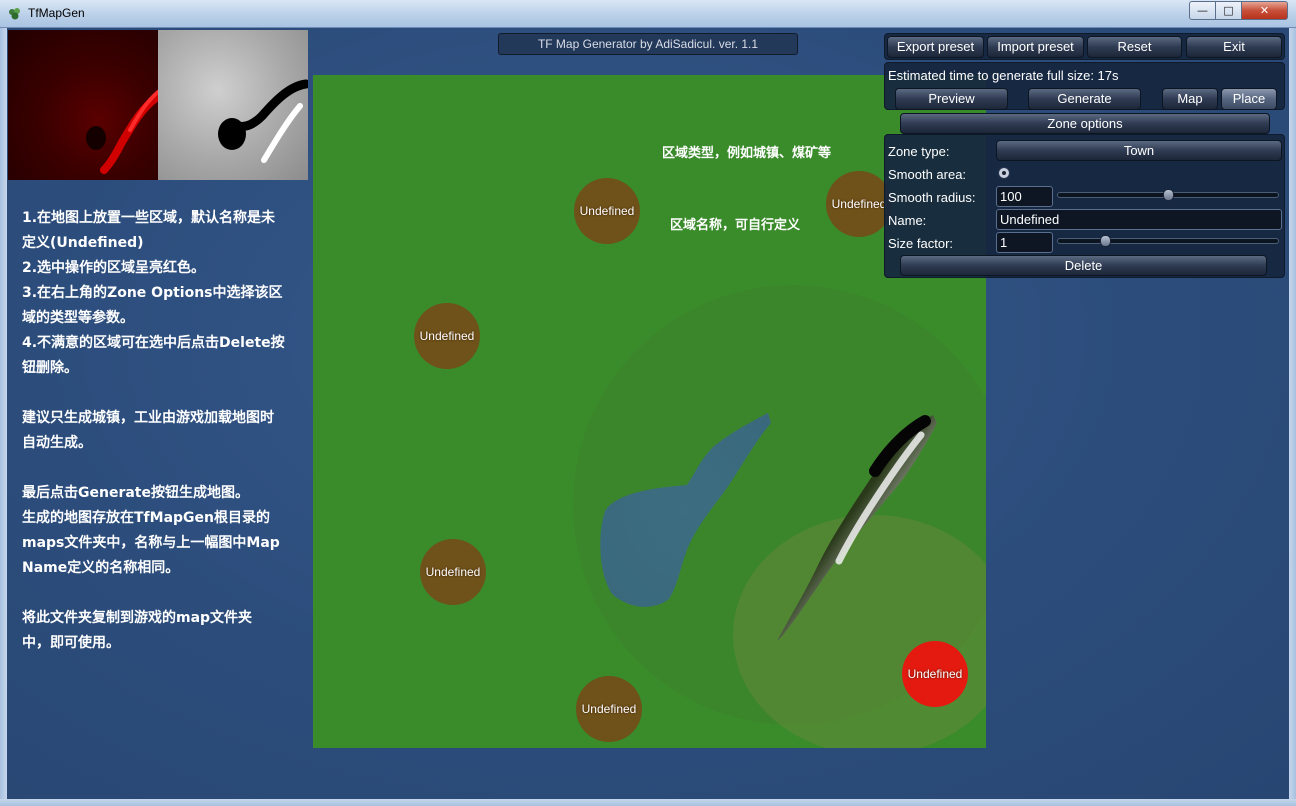  I want to click on close-icon: ✕, so click(1264, 10).